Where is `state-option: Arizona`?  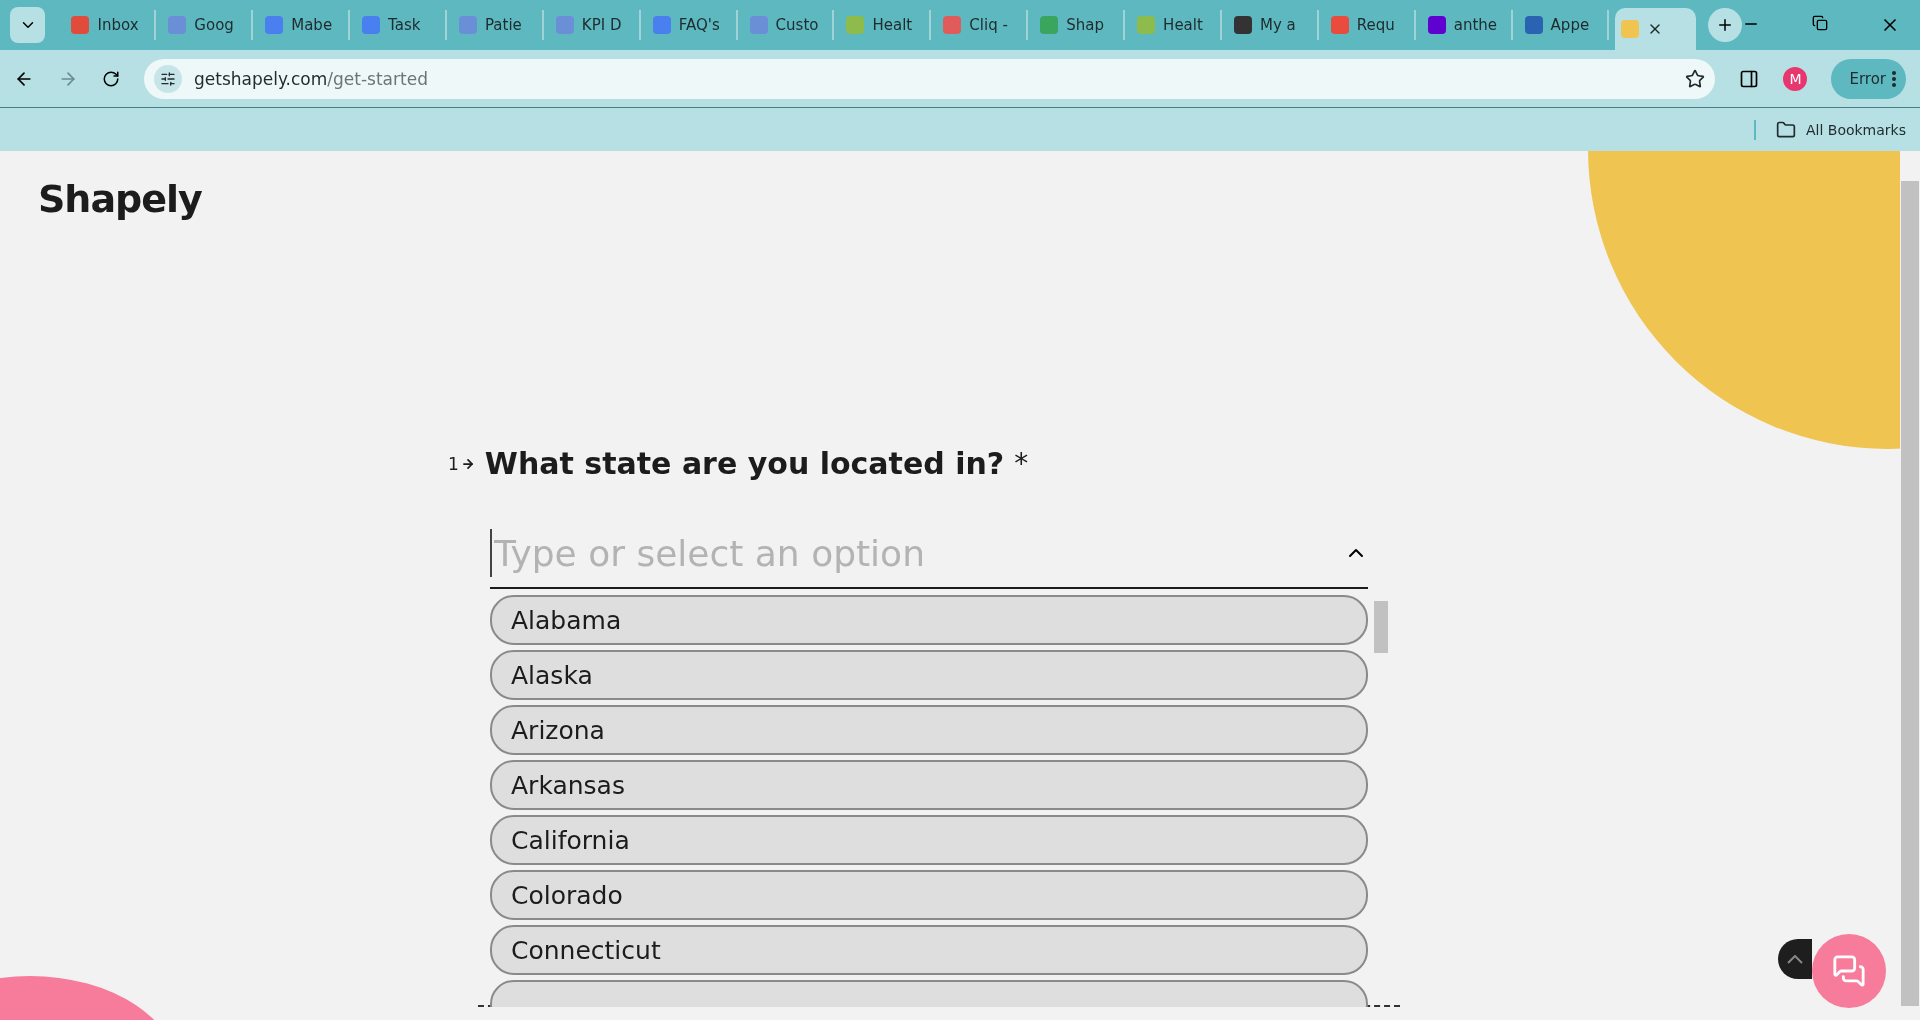 state-option: Arizona is located at coordinates (929, 730).